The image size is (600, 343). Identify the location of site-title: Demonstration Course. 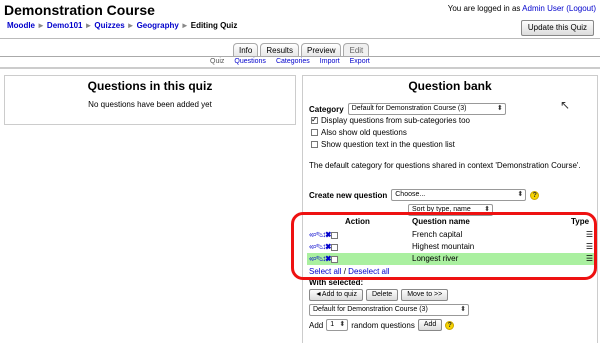
(79, 10).